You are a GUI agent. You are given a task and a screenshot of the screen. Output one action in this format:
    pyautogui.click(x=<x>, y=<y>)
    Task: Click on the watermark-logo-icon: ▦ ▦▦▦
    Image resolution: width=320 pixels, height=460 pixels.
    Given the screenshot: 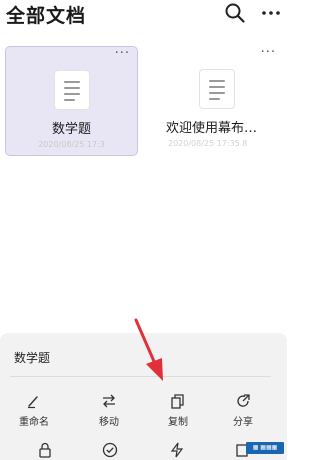 What is the action you would take?
    pyautogui.click(x=265, y=448)
    